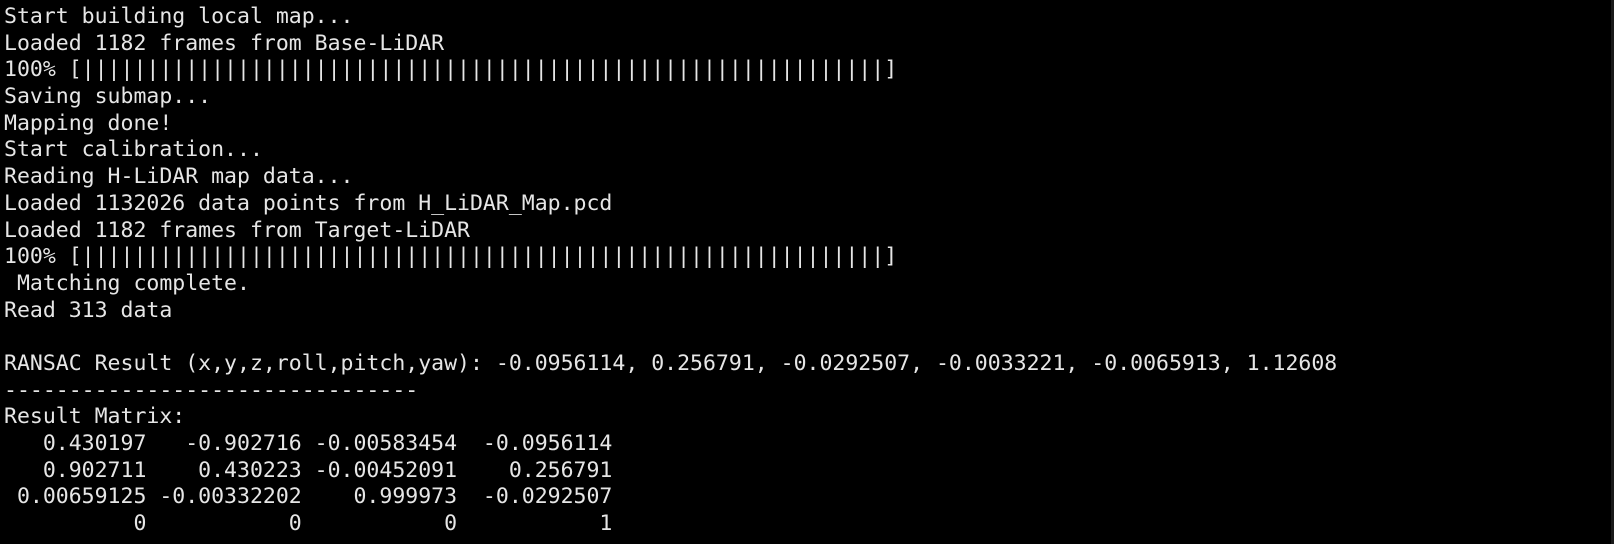  I want to click on log-line: Loaded 1182 frames from Target-LiDAR, so click(237, 230).